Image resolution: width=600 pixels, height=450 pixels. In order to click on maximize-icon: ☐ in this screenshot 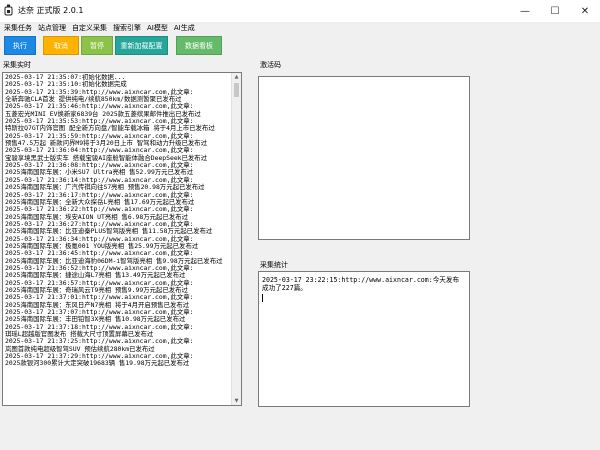, I will do `click(555, 11)`.